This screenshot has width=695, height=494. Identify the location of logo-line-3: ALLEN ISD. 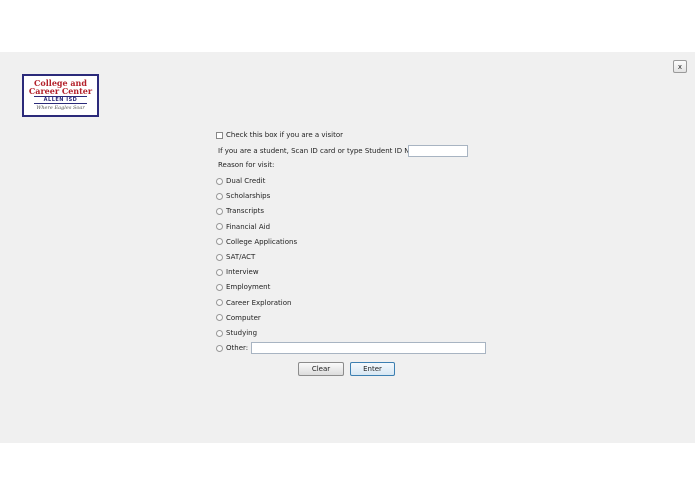
(60, 100).